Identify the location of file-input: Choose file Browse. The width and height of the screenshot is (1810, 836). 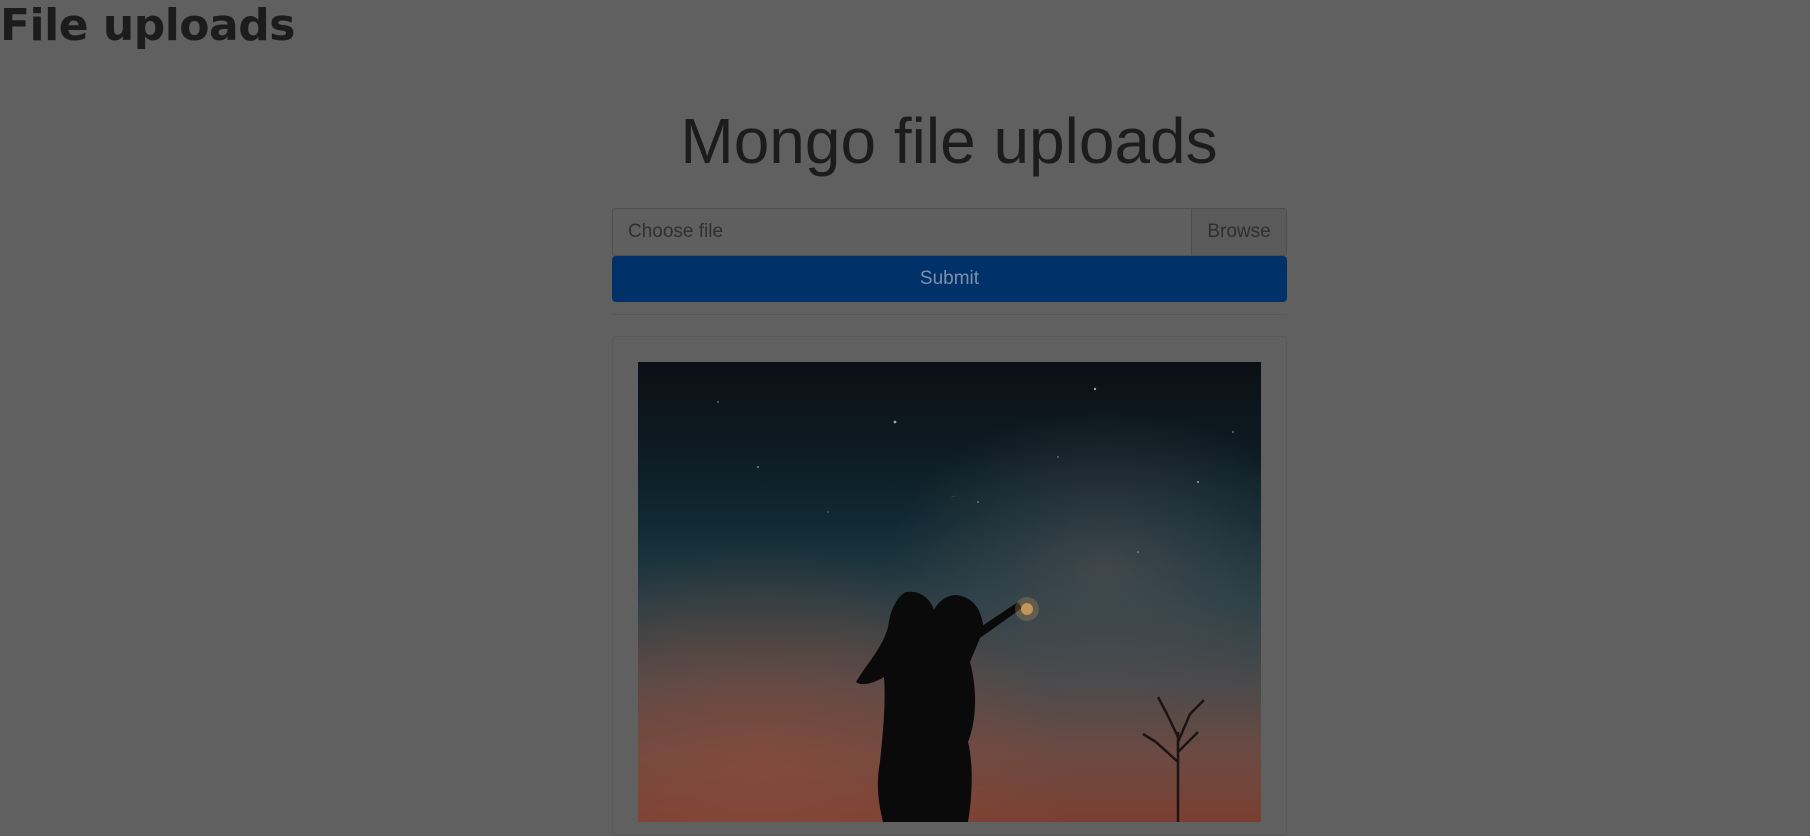
(949, 232).